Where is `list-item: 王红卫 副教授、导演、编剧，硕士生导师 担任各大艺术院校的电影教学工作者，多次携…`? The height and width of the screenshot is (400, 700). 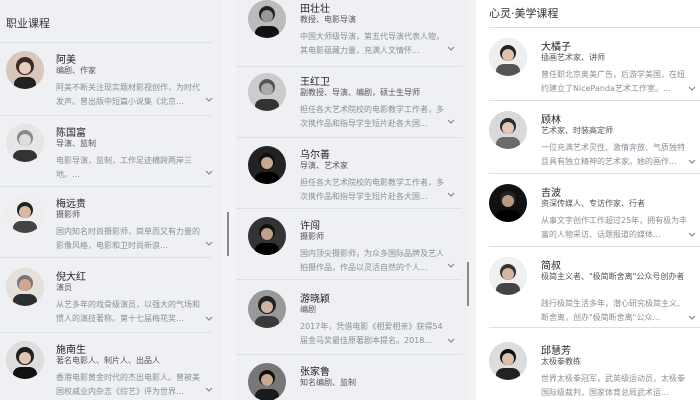 list-item: 王红卫 副教授、导演、编剧，硕士生导师 担任各大艺术院校的电影教学工作者，多次携… is located at coordinates (349, 102).